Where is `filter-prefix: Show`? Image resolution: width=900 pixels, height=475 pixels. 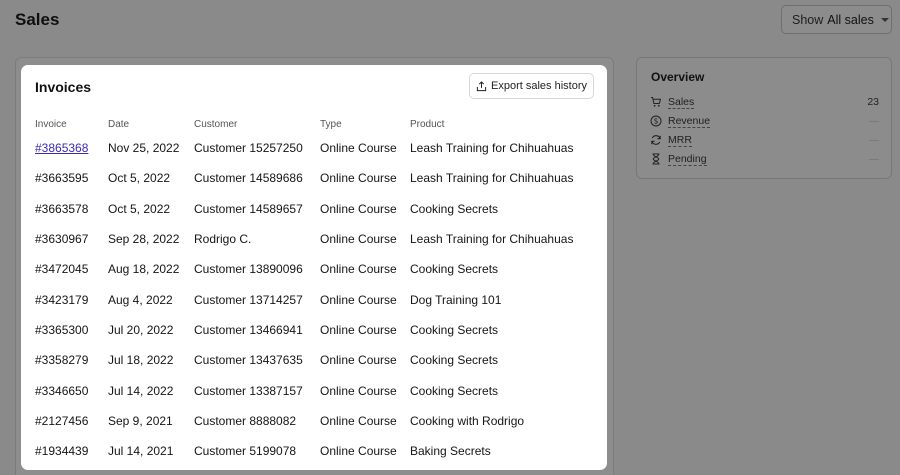
filter-prefix: Show is located at coordinates (808, 19).